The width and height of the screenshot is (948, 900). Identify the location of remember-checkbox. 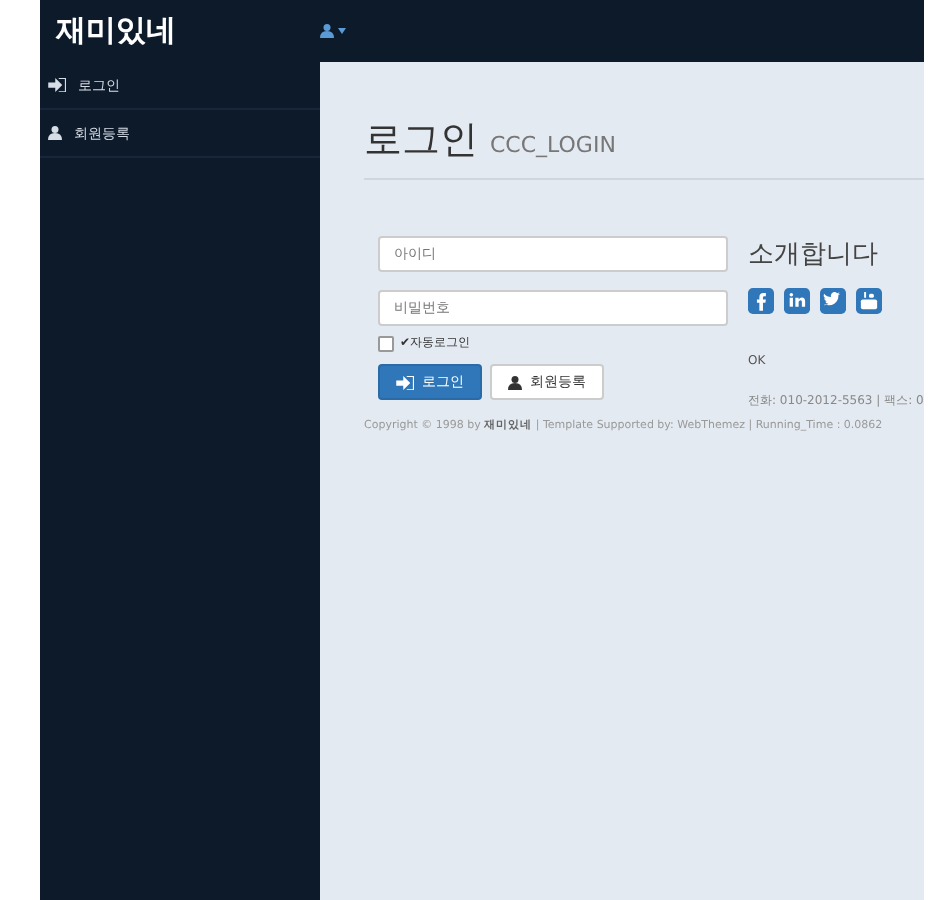
(386, 343).